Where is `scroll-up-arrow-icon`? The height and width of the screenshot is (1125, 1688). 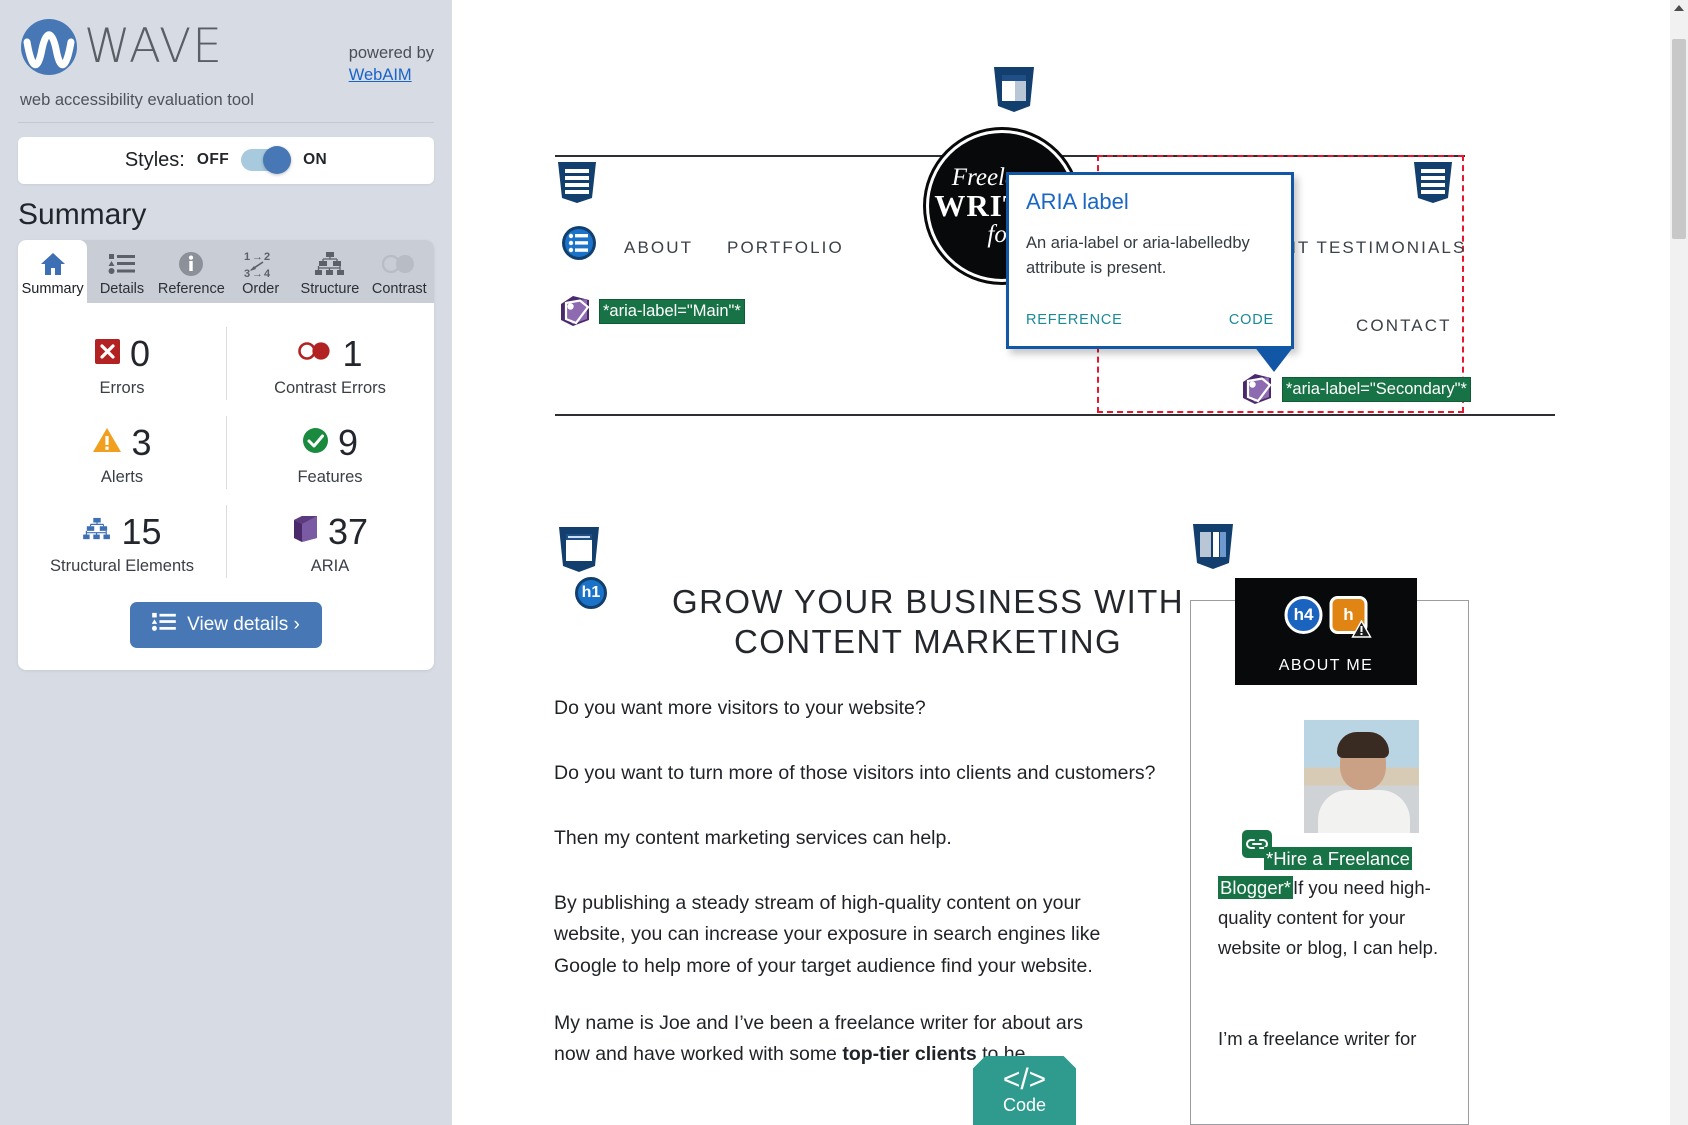 scroll-up-arrow-icon is located at coordinates (1679, 8).